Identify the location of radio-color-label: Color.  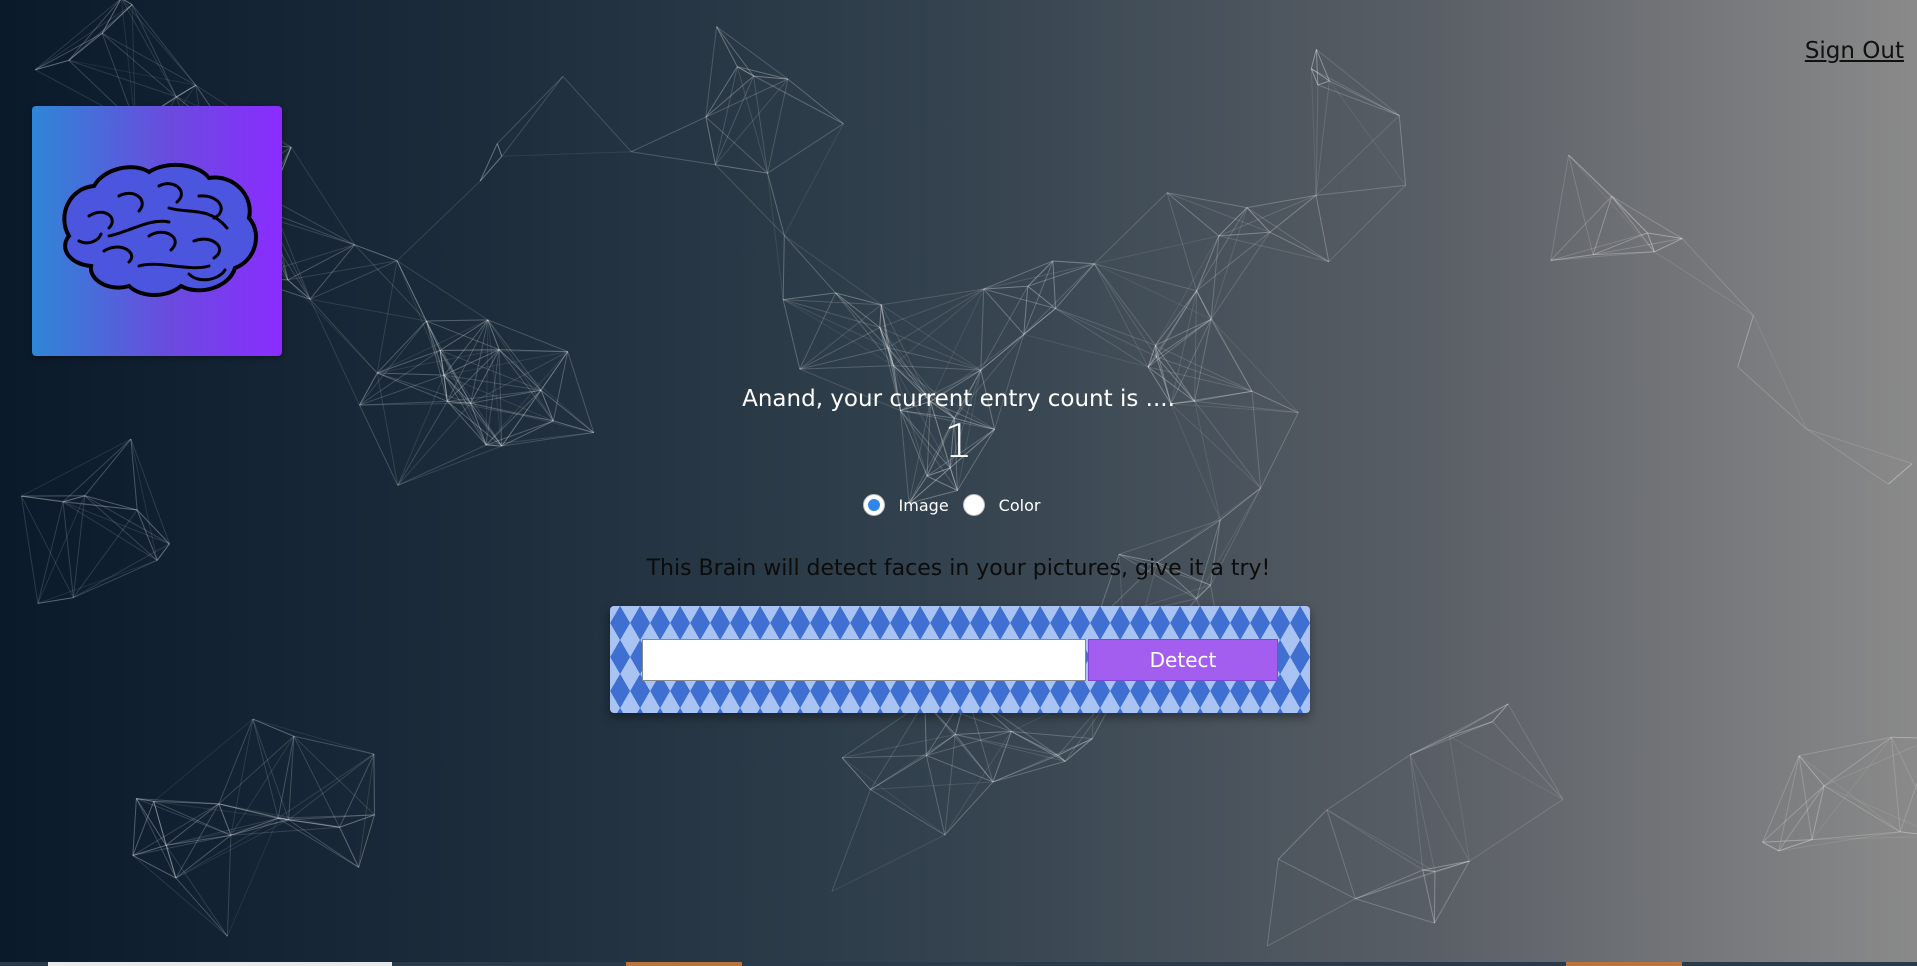
(1019, 505).